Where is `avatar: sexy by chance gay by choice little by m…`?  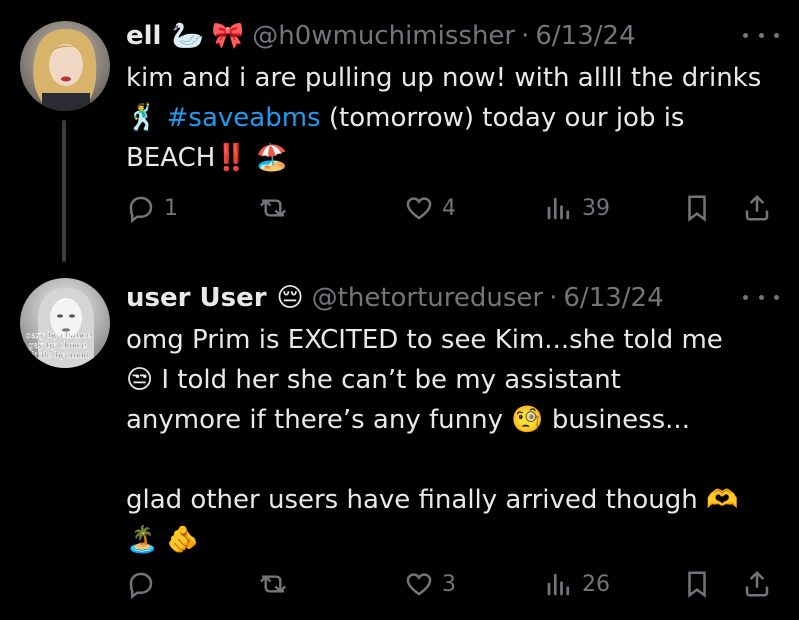 avatar: sexy by chance gay by choice little by m… is located at coordinates (65, 323).